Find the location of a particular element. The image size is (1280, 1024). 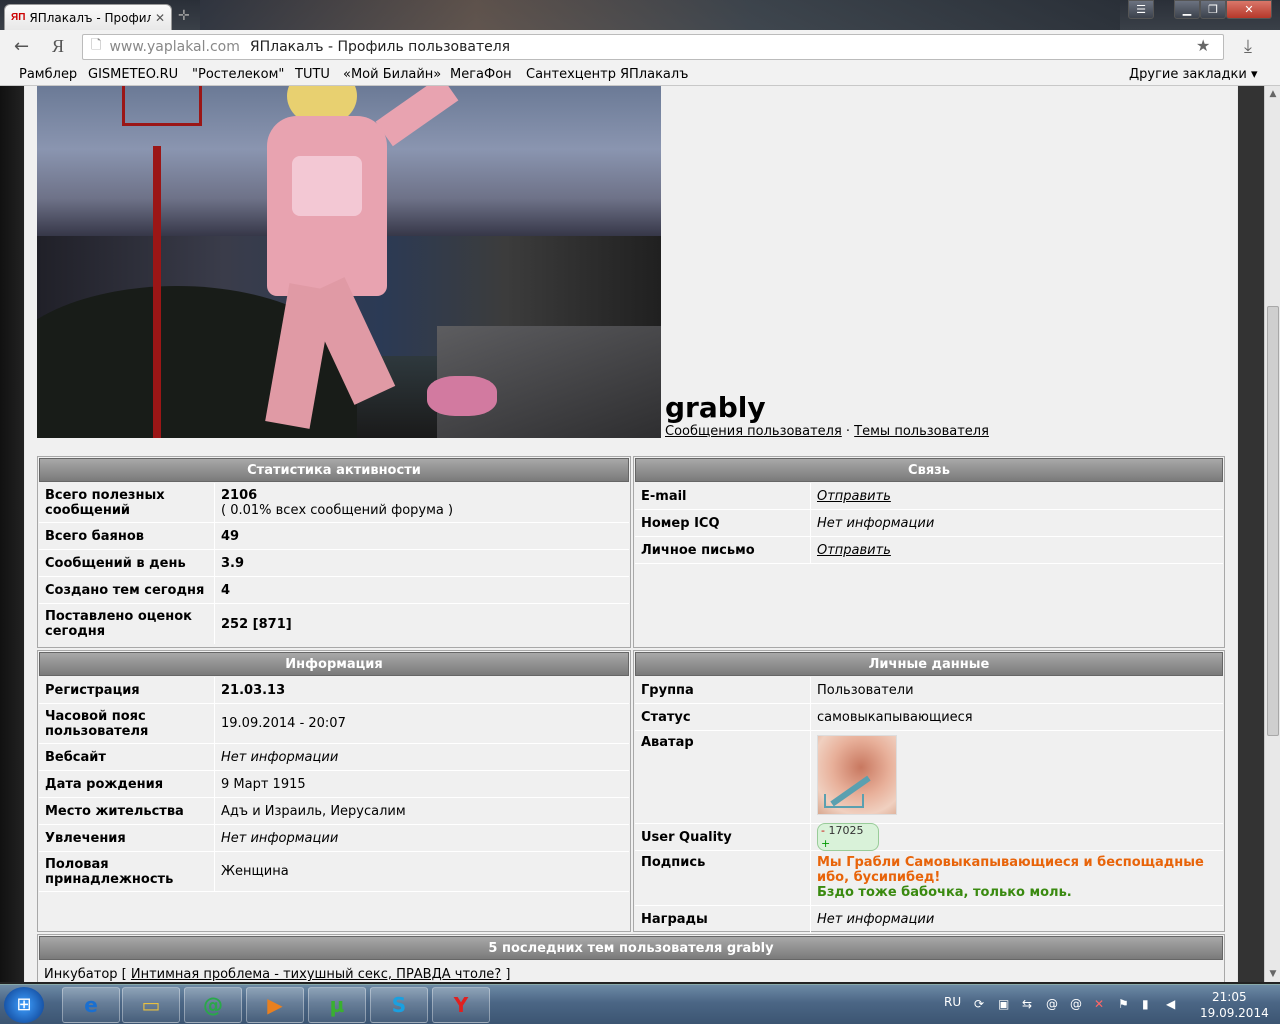

bookmark-item: TUTU is located at coordinates (312, 74).